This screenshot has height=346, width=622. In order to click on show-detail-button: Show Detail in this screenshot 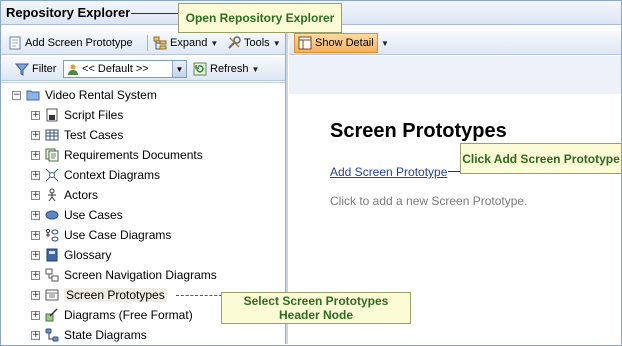, I will do `click(336, 43)`.